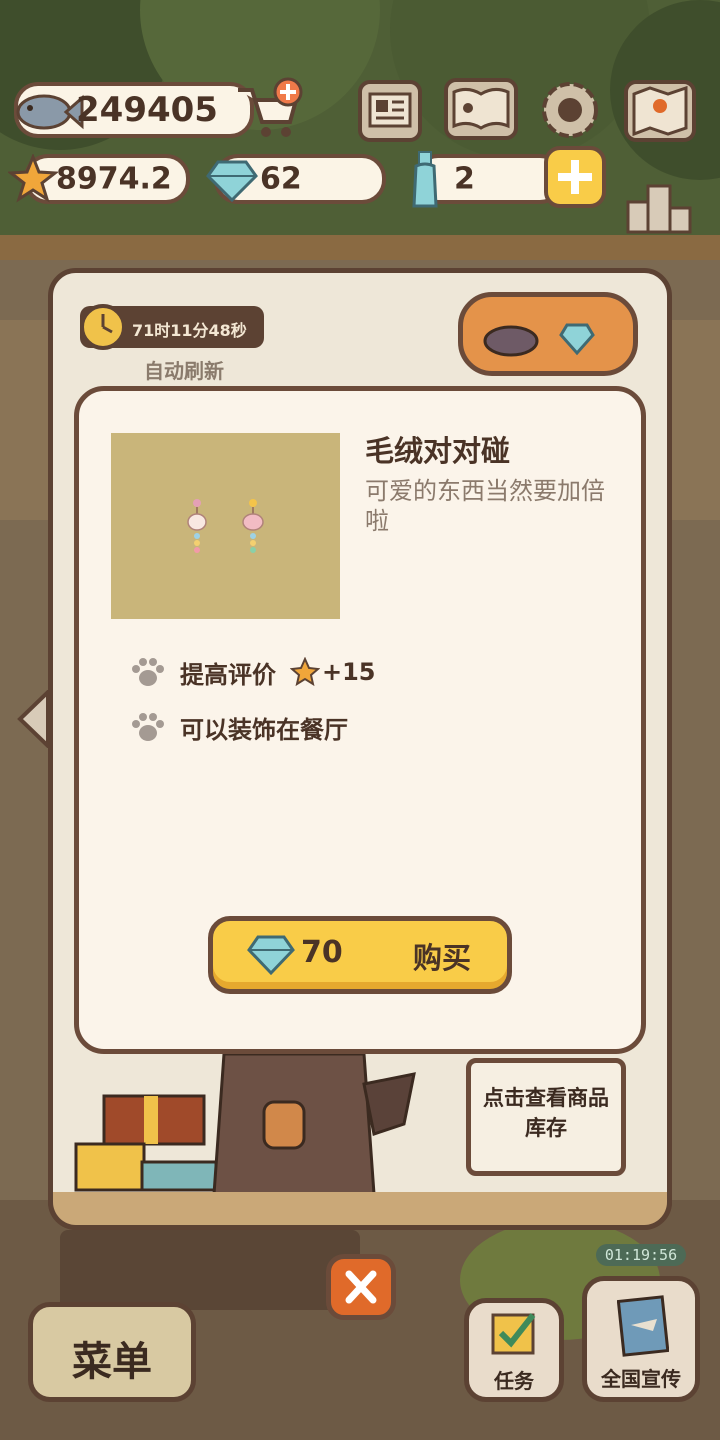  What do you see at coordinates (268, 109) in the screenshot?
I see `cart-add-icon` at bounding box center [268, 109].